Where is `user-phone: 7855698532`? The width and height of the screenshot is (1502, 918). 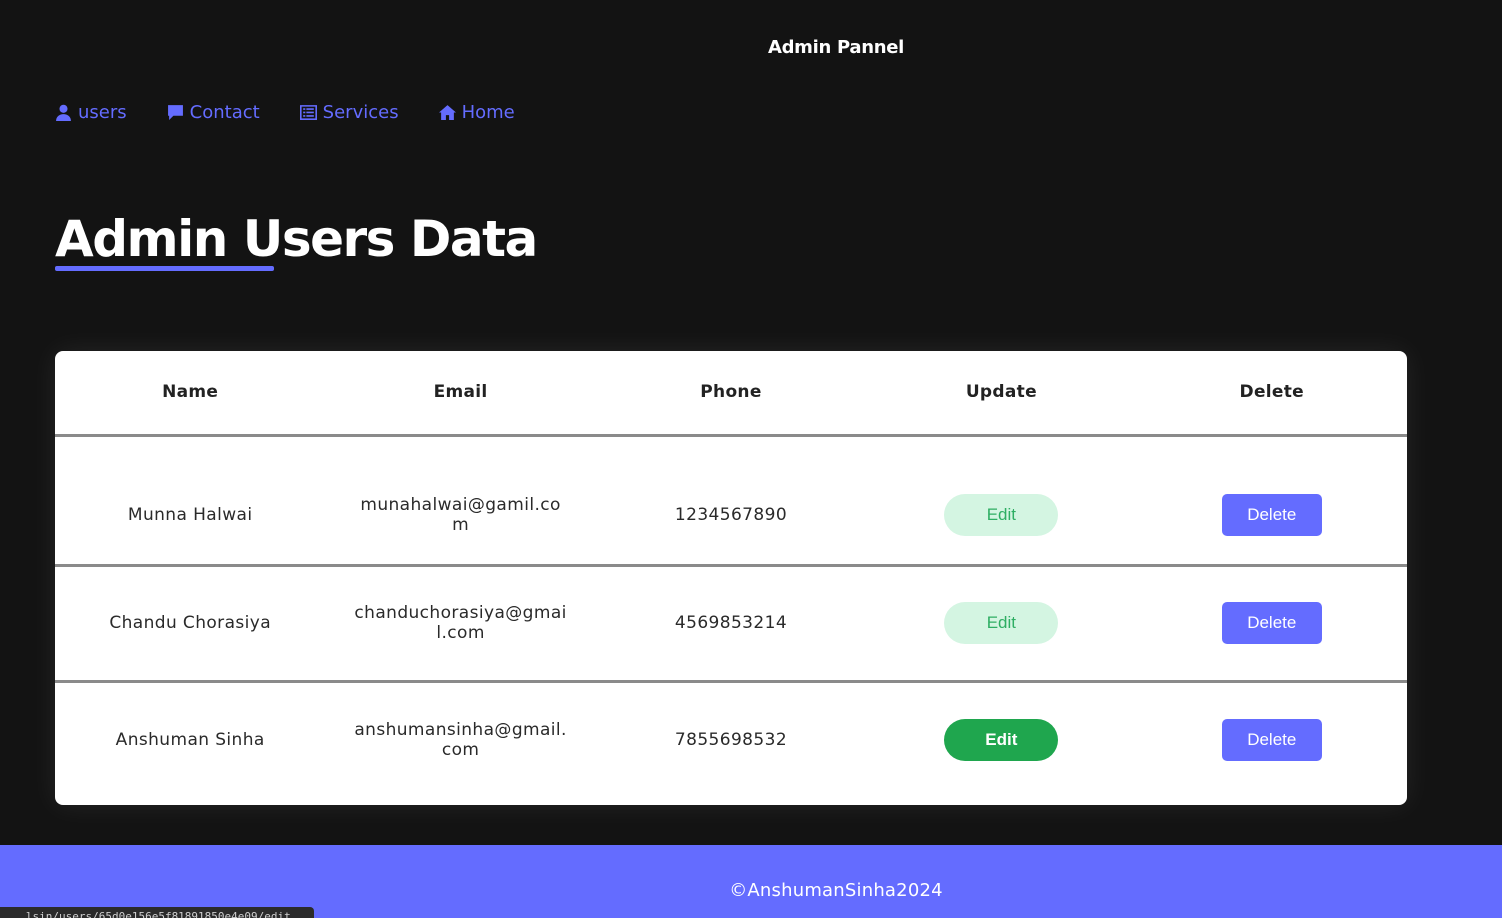
user-phone: 7855698532 is located at coordinates (731, 739).